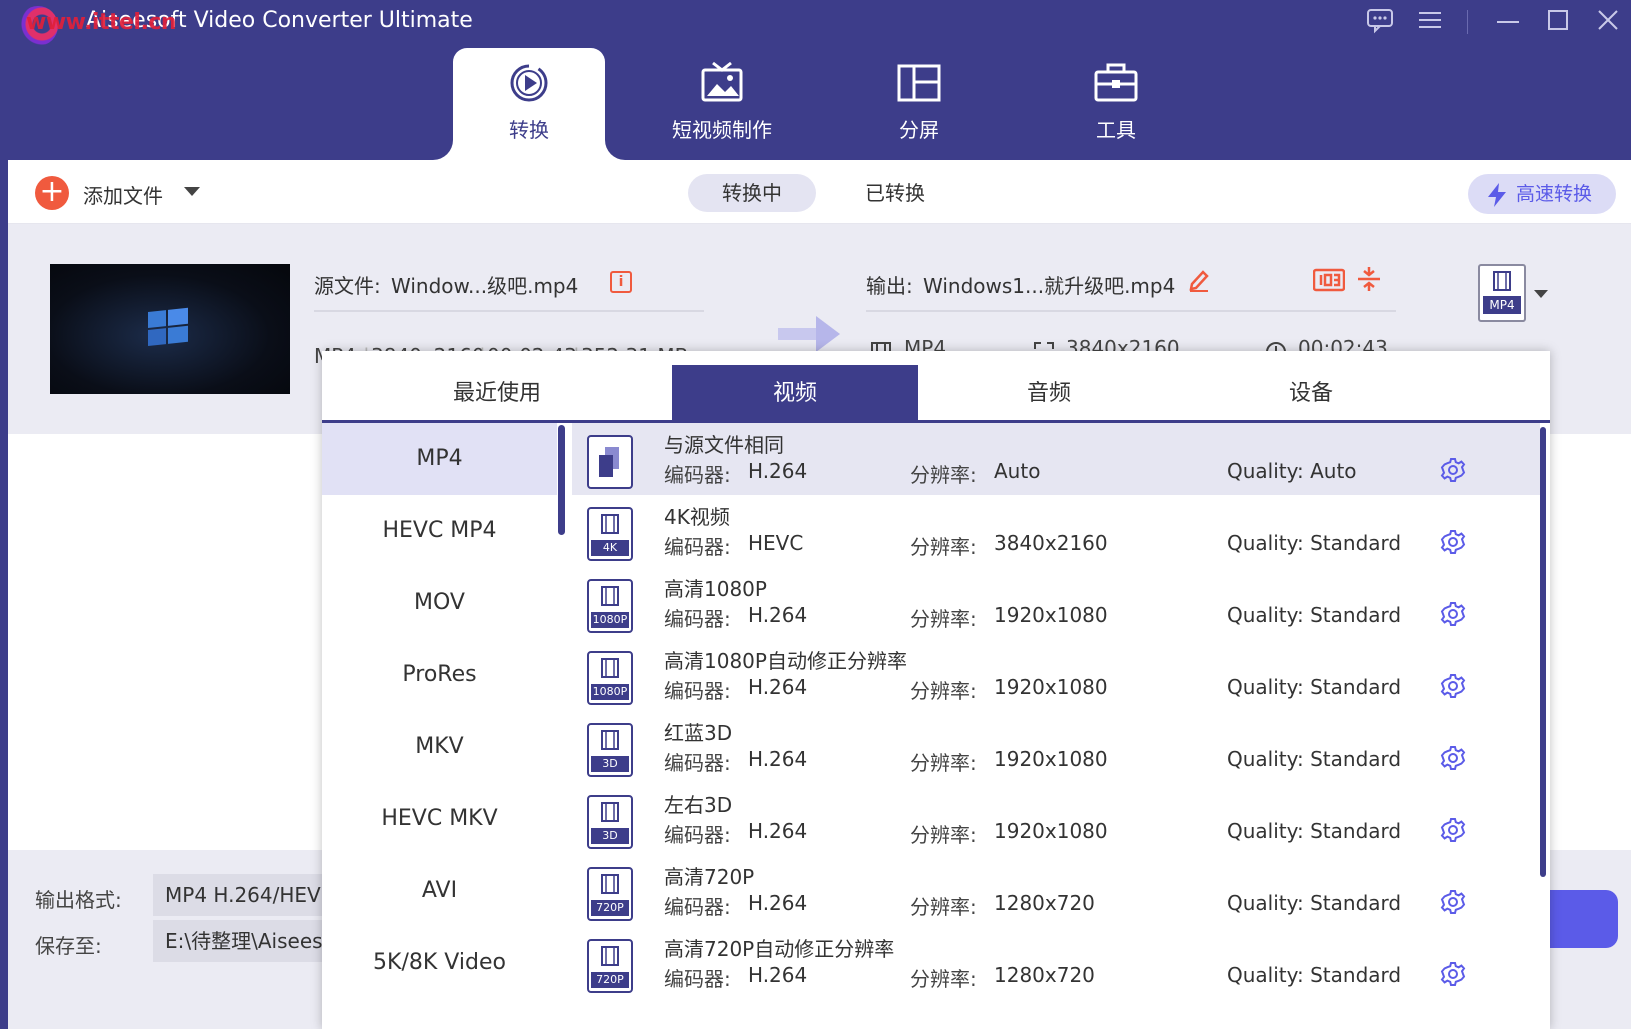 This screenshot has width=1631, height=1029. What do you see at coordinates (443, 150) in the screenshot?
I see `tab-corner` at bounding box center [443, 150].